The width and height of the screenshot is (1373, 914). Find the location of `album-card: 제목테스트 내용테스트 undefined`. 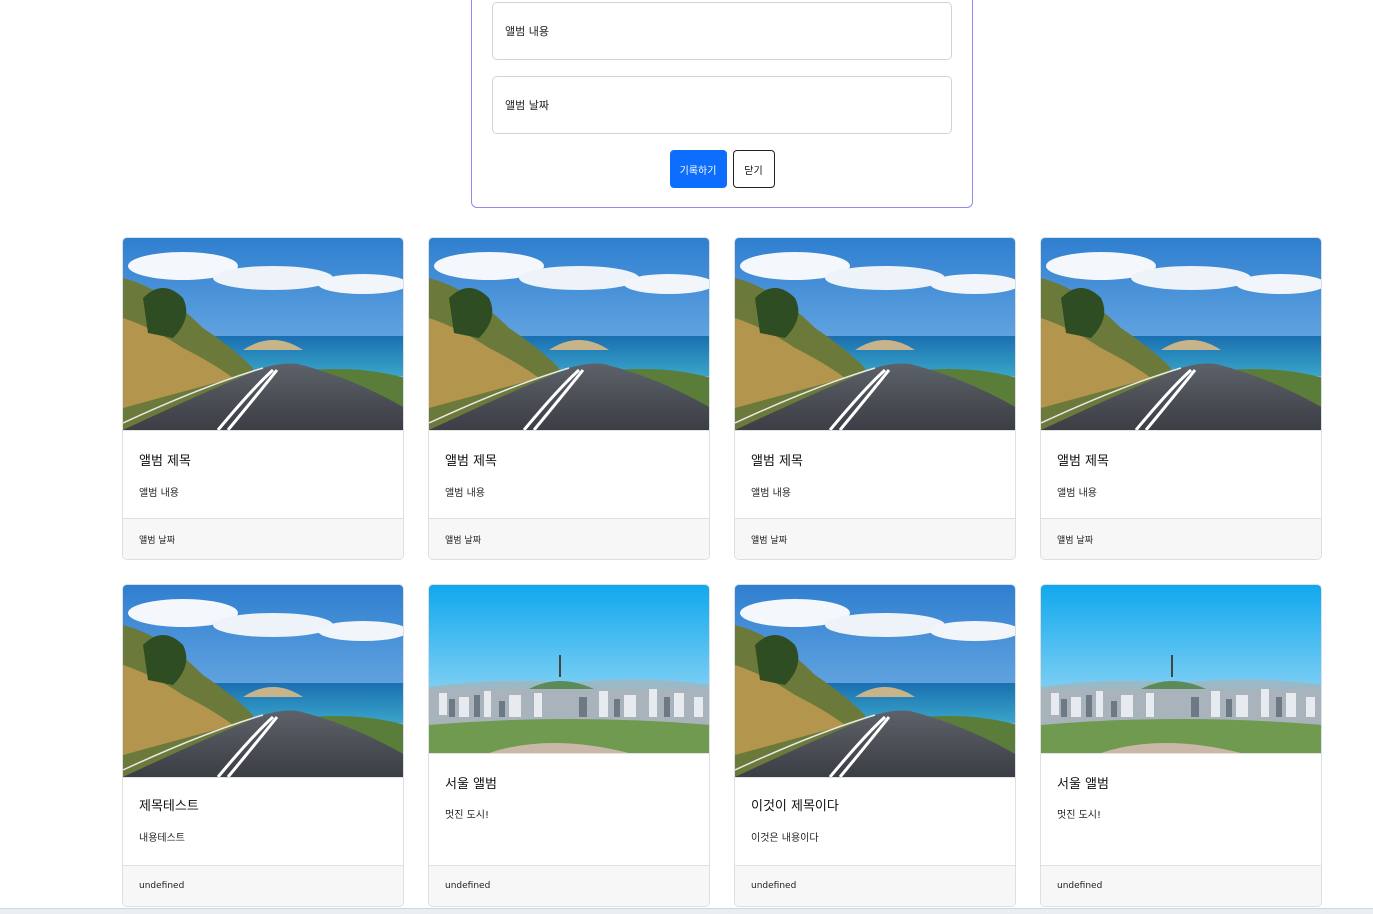

album-card: 제목테스트 내용테스트 undefined is located at coordinates (263, 745).